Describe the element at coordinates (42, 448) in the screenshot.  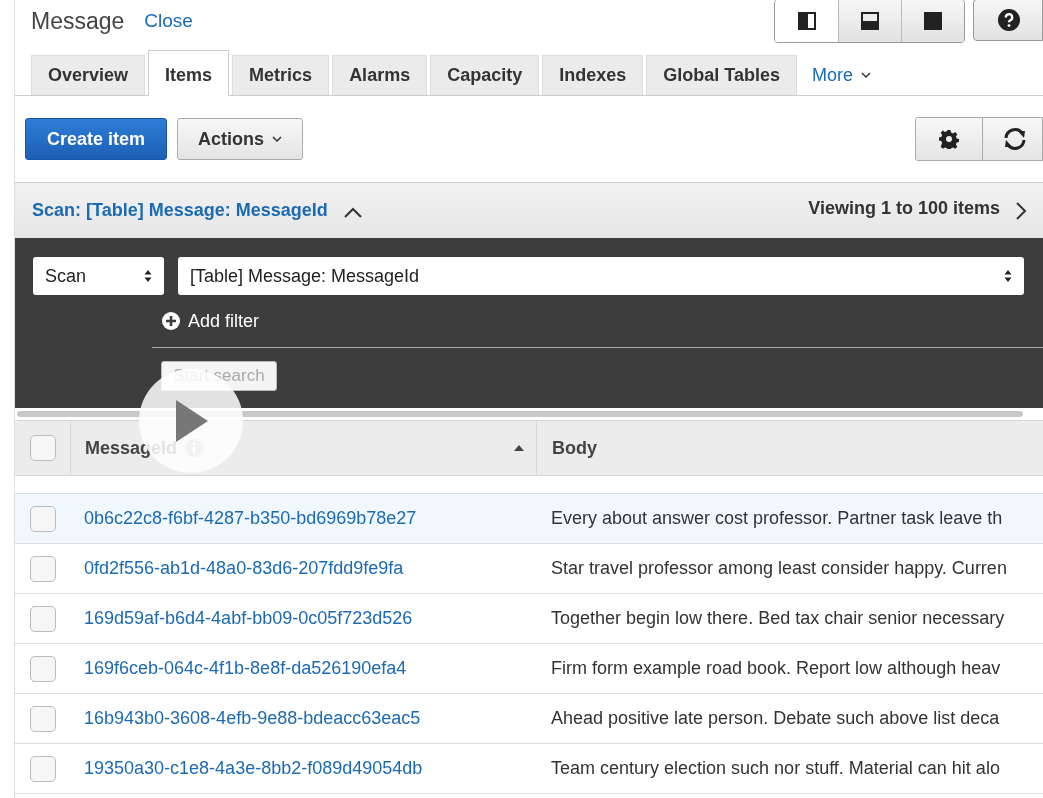
I see `select-all-checkbox` at that location.